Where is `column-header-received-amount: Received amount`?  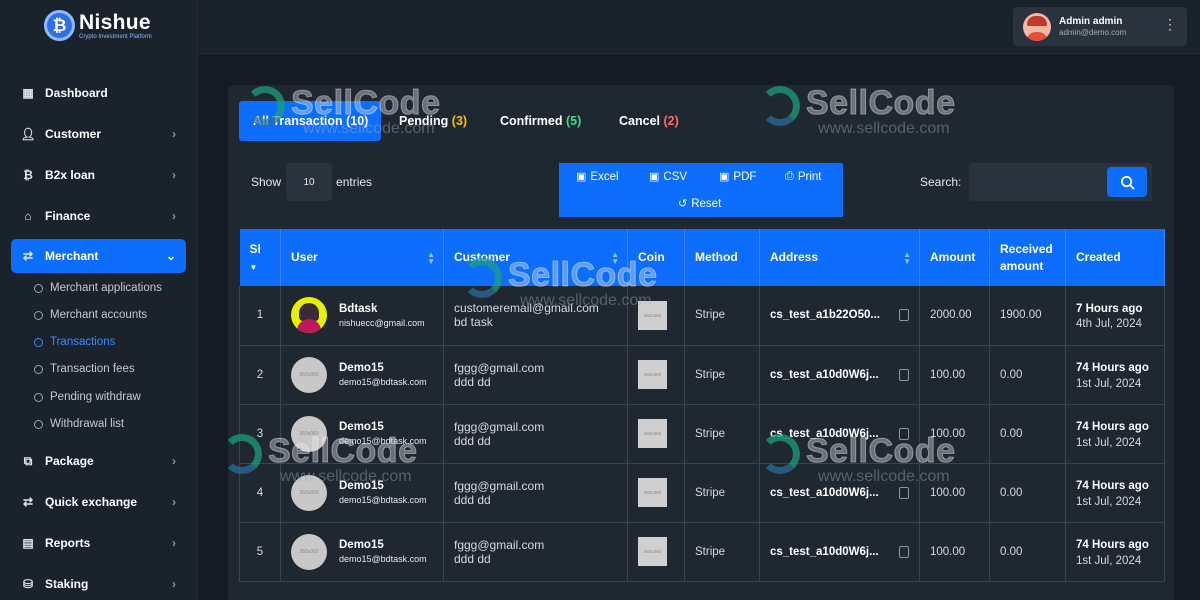 column-header-received-amount: Received amount is located at coordinates (1027, 257).